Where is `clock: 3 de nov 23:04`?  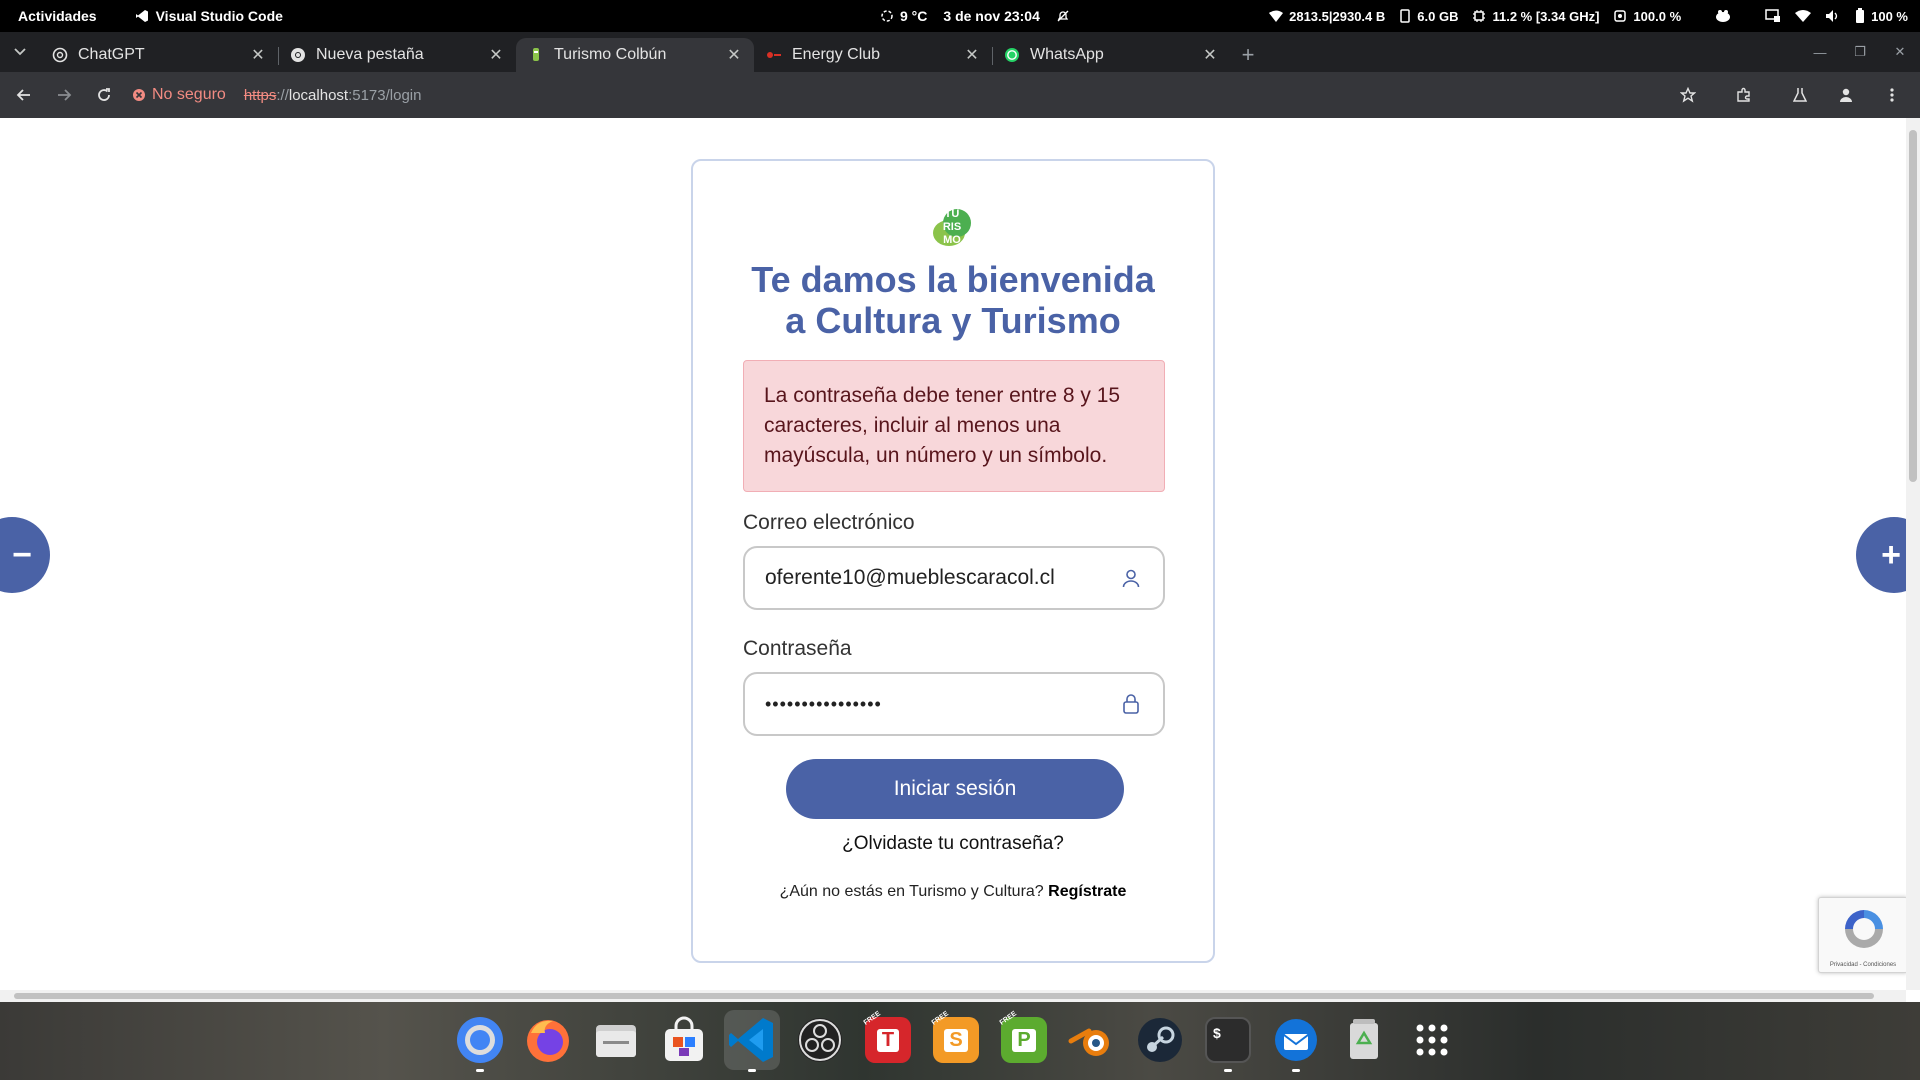
clock: 3 de nov 23:04 is located at coordinates (991, 16).